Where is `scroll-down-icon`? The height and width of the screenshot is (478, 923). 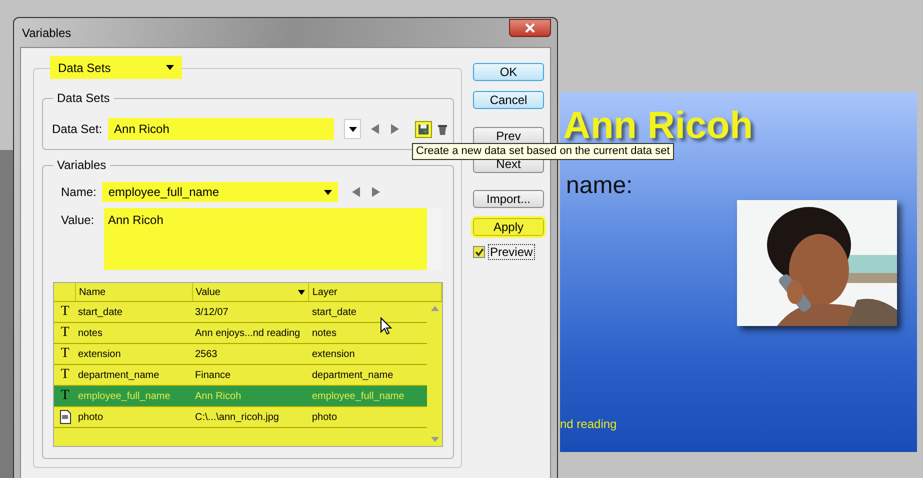 scroll-down-icon is located at coordinates (434, 439).